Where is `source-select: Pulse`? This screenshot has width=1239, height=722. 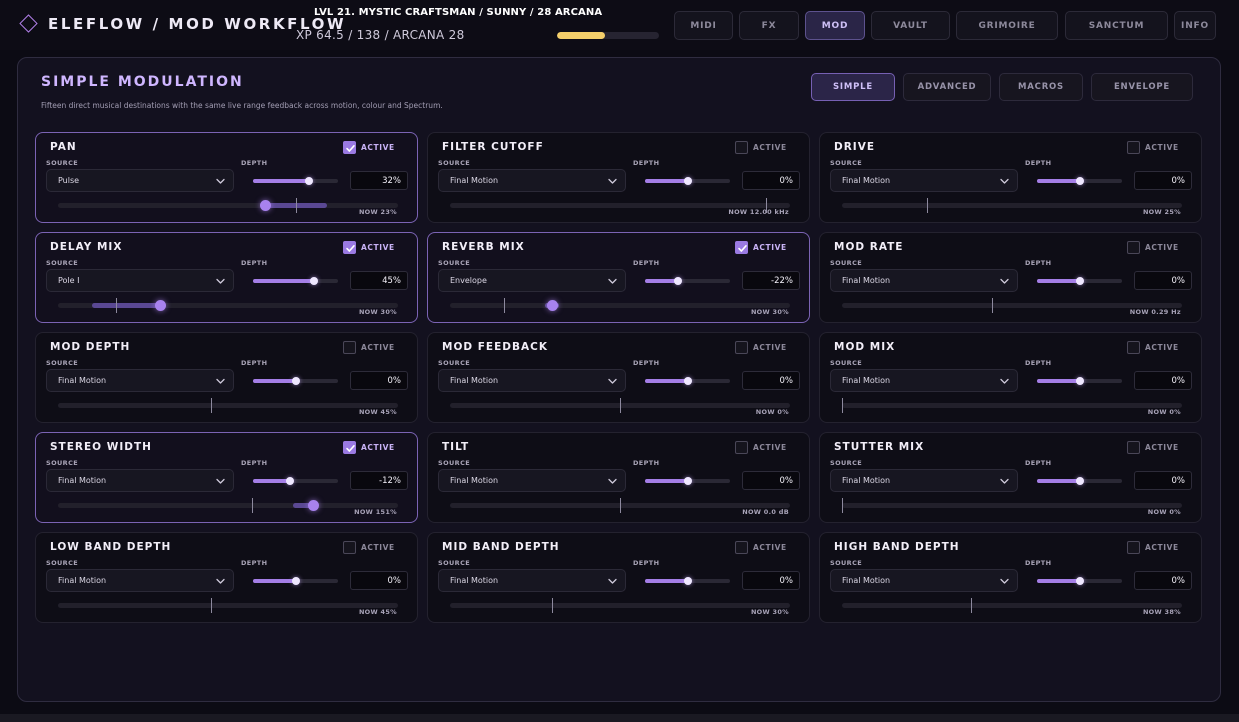 source-select: Pulse is located at coordinates (140, 180).